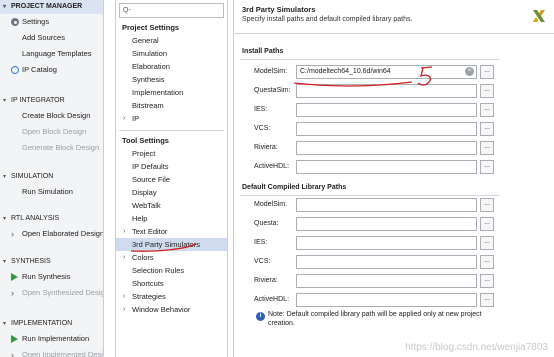  I want to click on nav-item-label: Language Templates, so click(57, 53).